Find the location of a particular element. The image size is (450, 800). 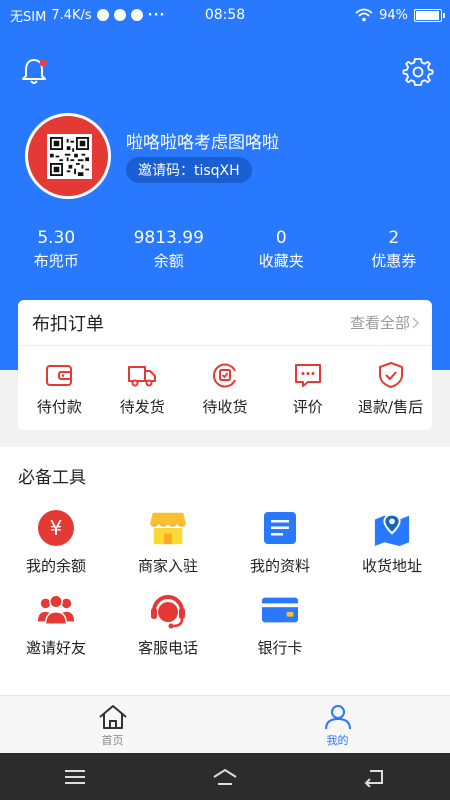

tool-invite-friends: 邀请好友 is located at coordinates (56, 624).